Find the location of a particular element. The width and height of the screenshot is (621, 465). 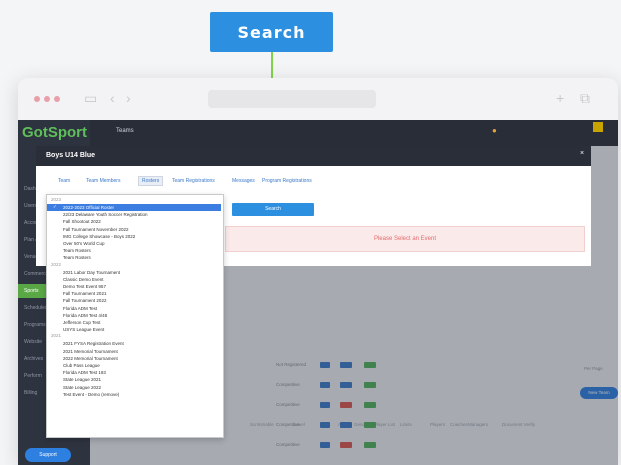

new-tab-icon: + is located at coordinates (560, 98).